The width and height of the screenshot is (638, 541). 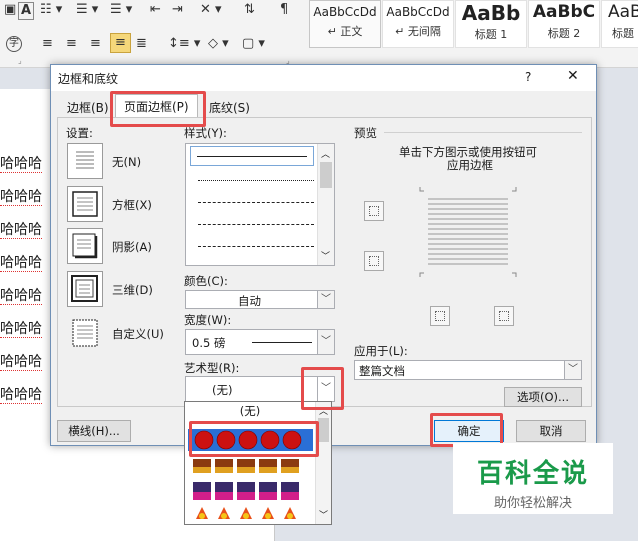 I want to click on bottom-border-icon, so click(x=374, y=261).